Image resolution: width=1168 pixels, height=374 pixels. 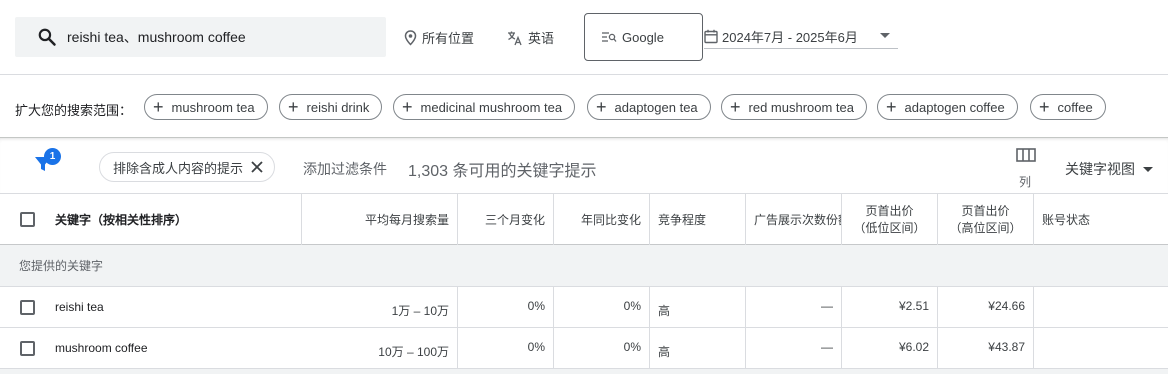 What do you see at coordinates (986, 348) in the screenshot?
I see `bid-high-cell: ¥43.87` at bounding box center [986, 348].